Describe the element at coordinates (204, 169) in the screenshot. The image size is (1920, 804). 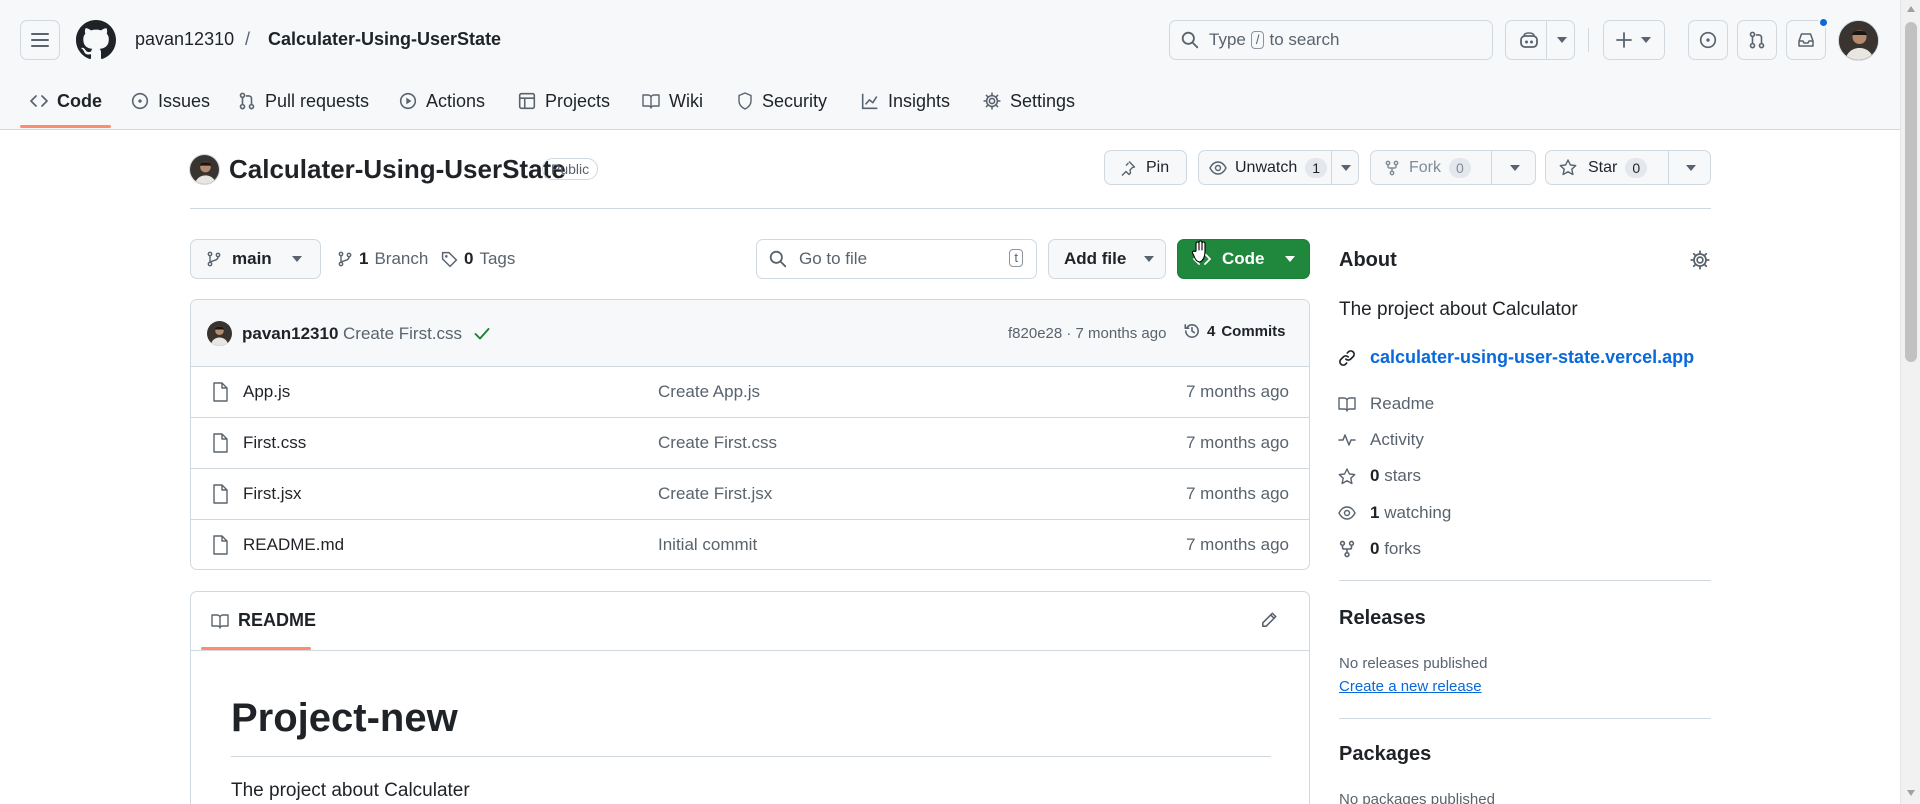
I see `repo-owner-avatar` at that location.